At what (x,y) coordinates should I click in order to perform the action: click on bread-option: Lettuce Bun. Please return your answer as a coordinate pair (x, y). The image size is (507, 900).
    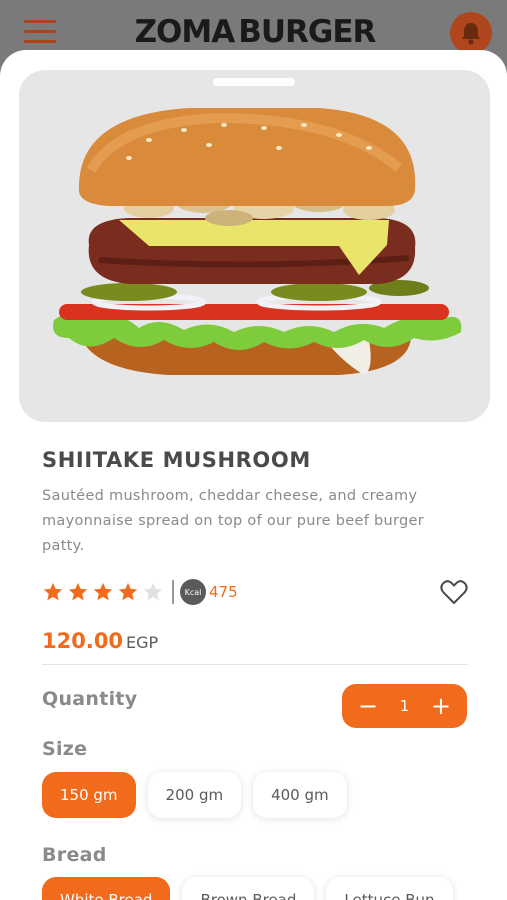
    Looking at the image, I should click on (389, 888).